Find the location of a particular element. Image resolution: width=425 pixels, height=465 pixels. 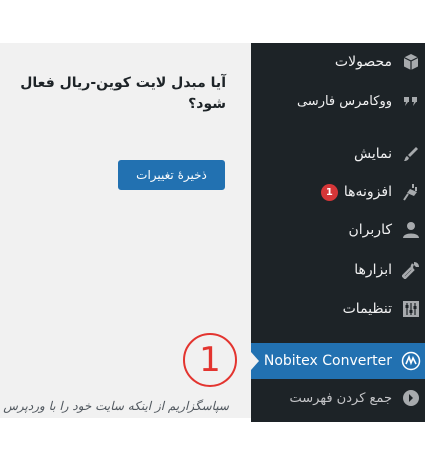

sidebar-item-label: جمع کردن فهرست is located at coordinates (340, 398).